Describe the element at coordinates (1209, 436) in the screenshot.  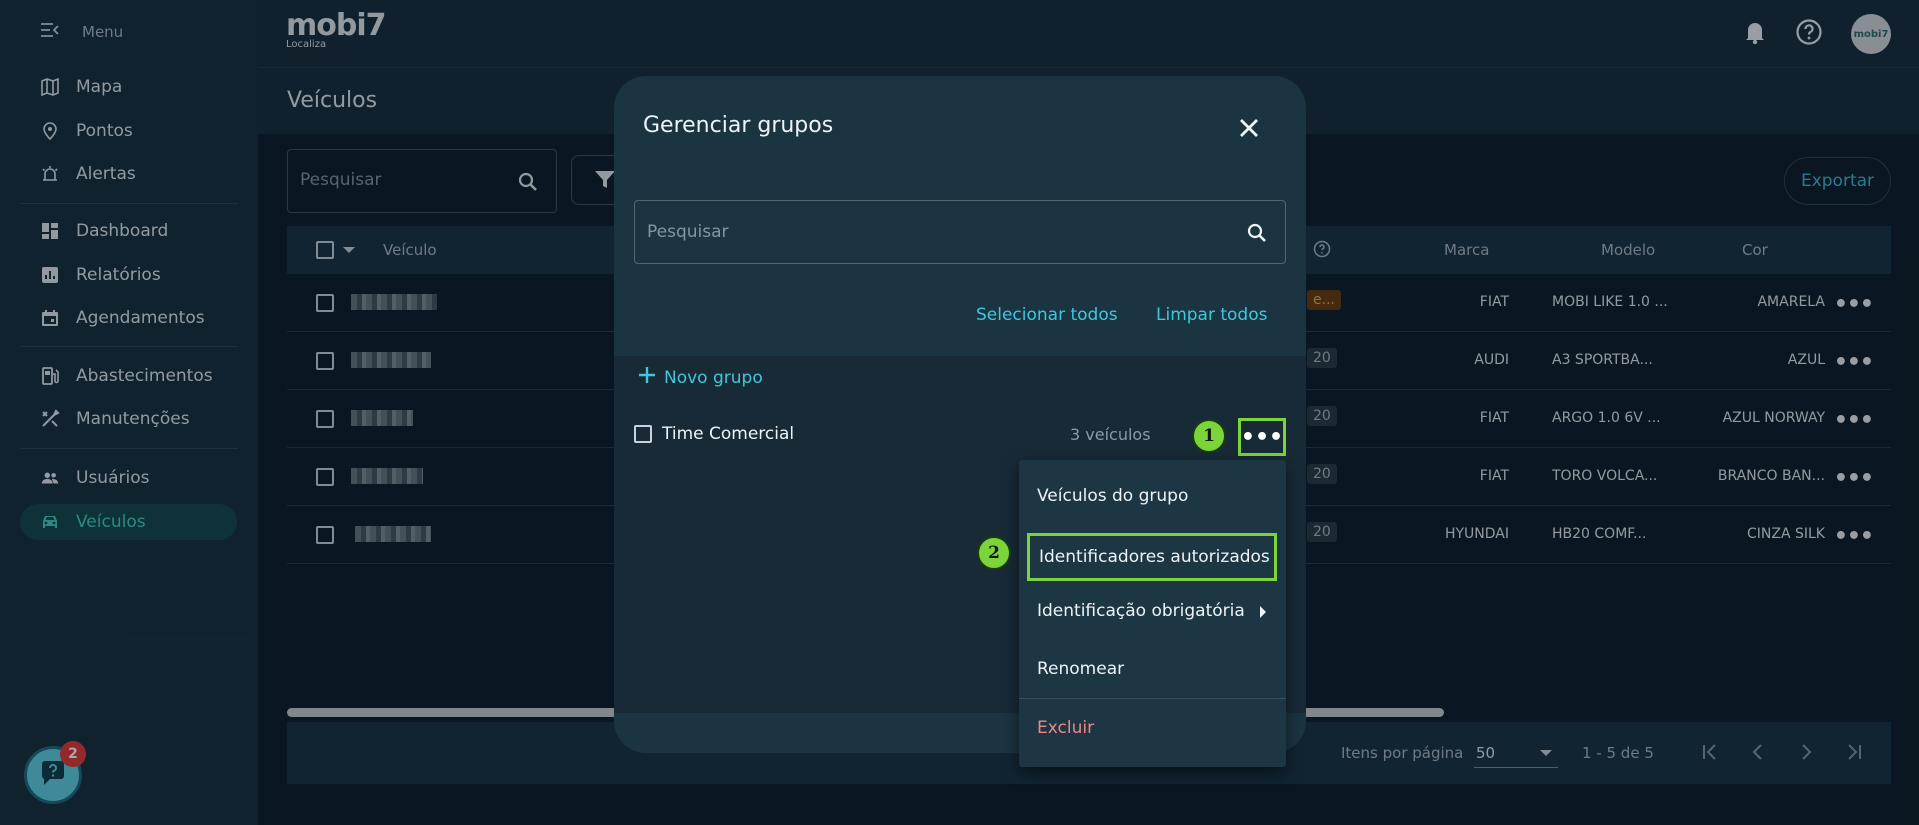
I see `callout-marker-1: 1` at that location.